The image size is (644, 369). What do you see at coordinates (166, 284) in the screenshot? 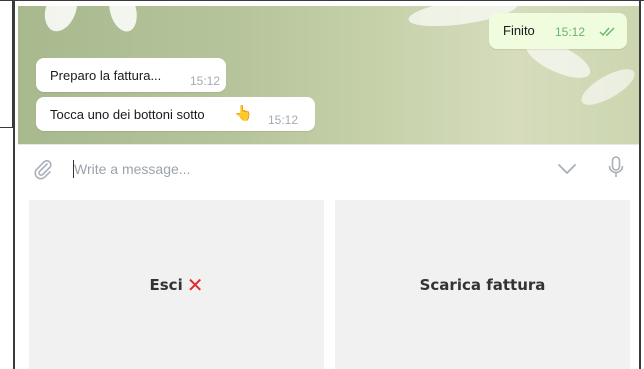
I see `exit-button-label: Esci` at bounding box center [166, 284].